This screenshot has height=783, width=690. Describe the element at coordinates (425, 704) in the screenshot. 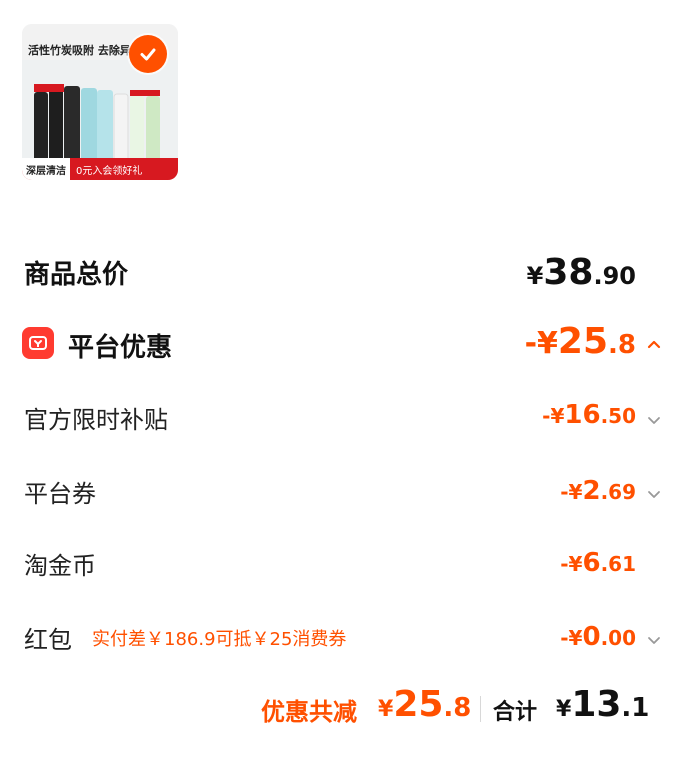

I see `total-discount-value: ¥25.8` at that location.